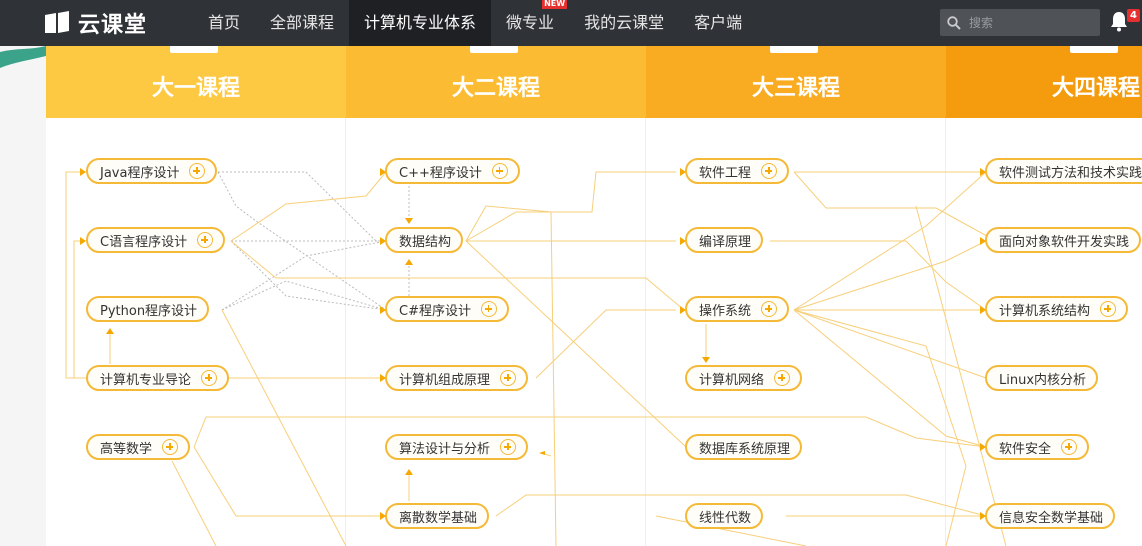 The width and height of the screenshot is (1142, 546). I want to click on course-name: 信息安全数学基础, so click(1051, 518).